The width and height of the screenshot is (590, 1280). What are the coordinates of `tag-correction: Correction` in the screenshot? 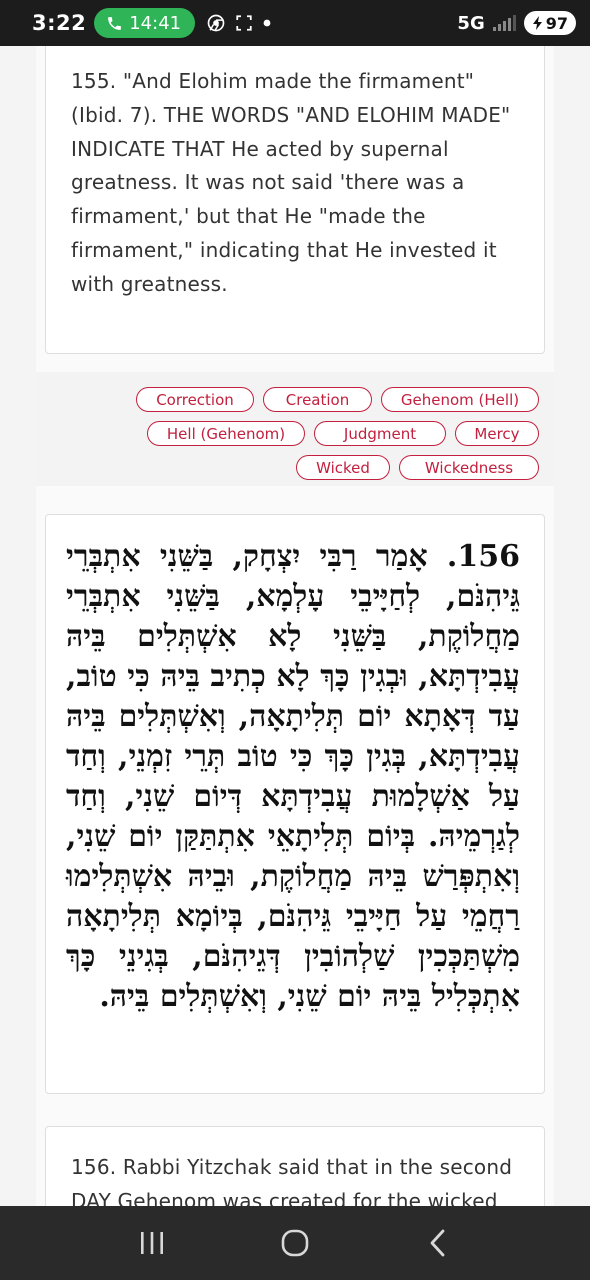 It's located at (195, 399).